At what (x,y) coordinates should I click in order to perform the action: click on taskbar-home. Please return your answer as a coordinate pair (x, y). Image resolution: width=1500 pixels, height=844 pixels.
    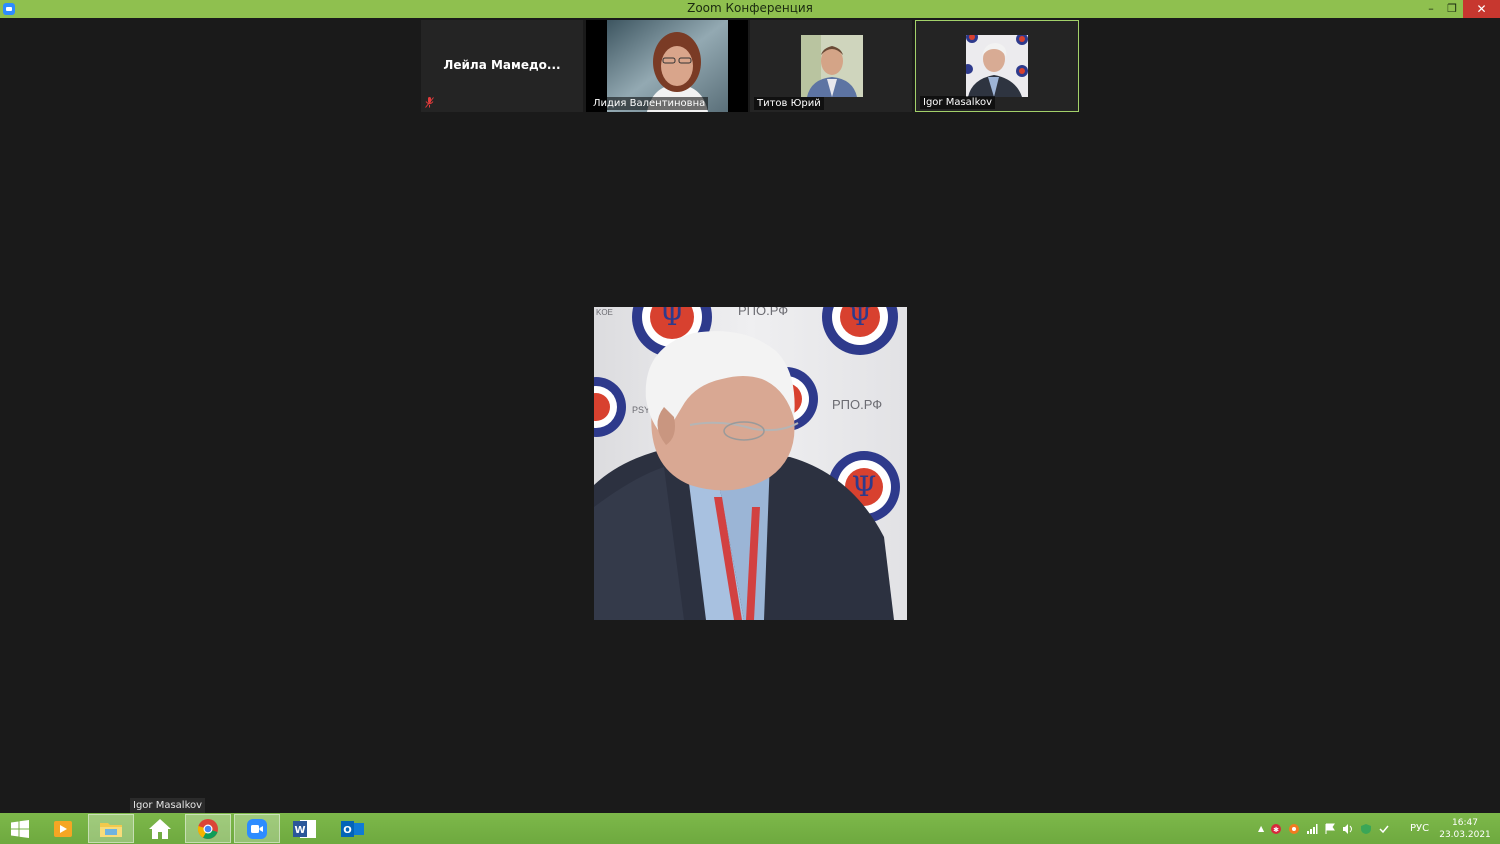
    Looking at the image, I should click on (160, 828).